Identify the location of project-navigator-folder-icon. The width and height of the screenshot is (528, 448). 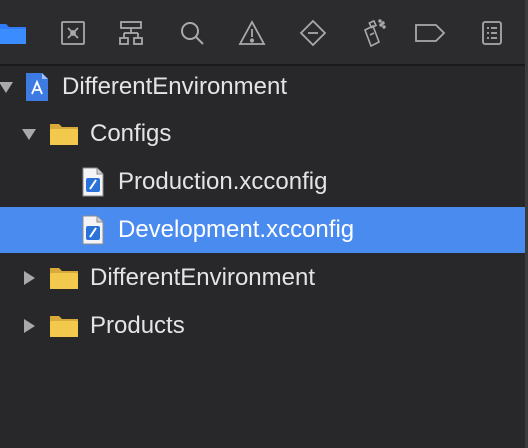
(14, 33).